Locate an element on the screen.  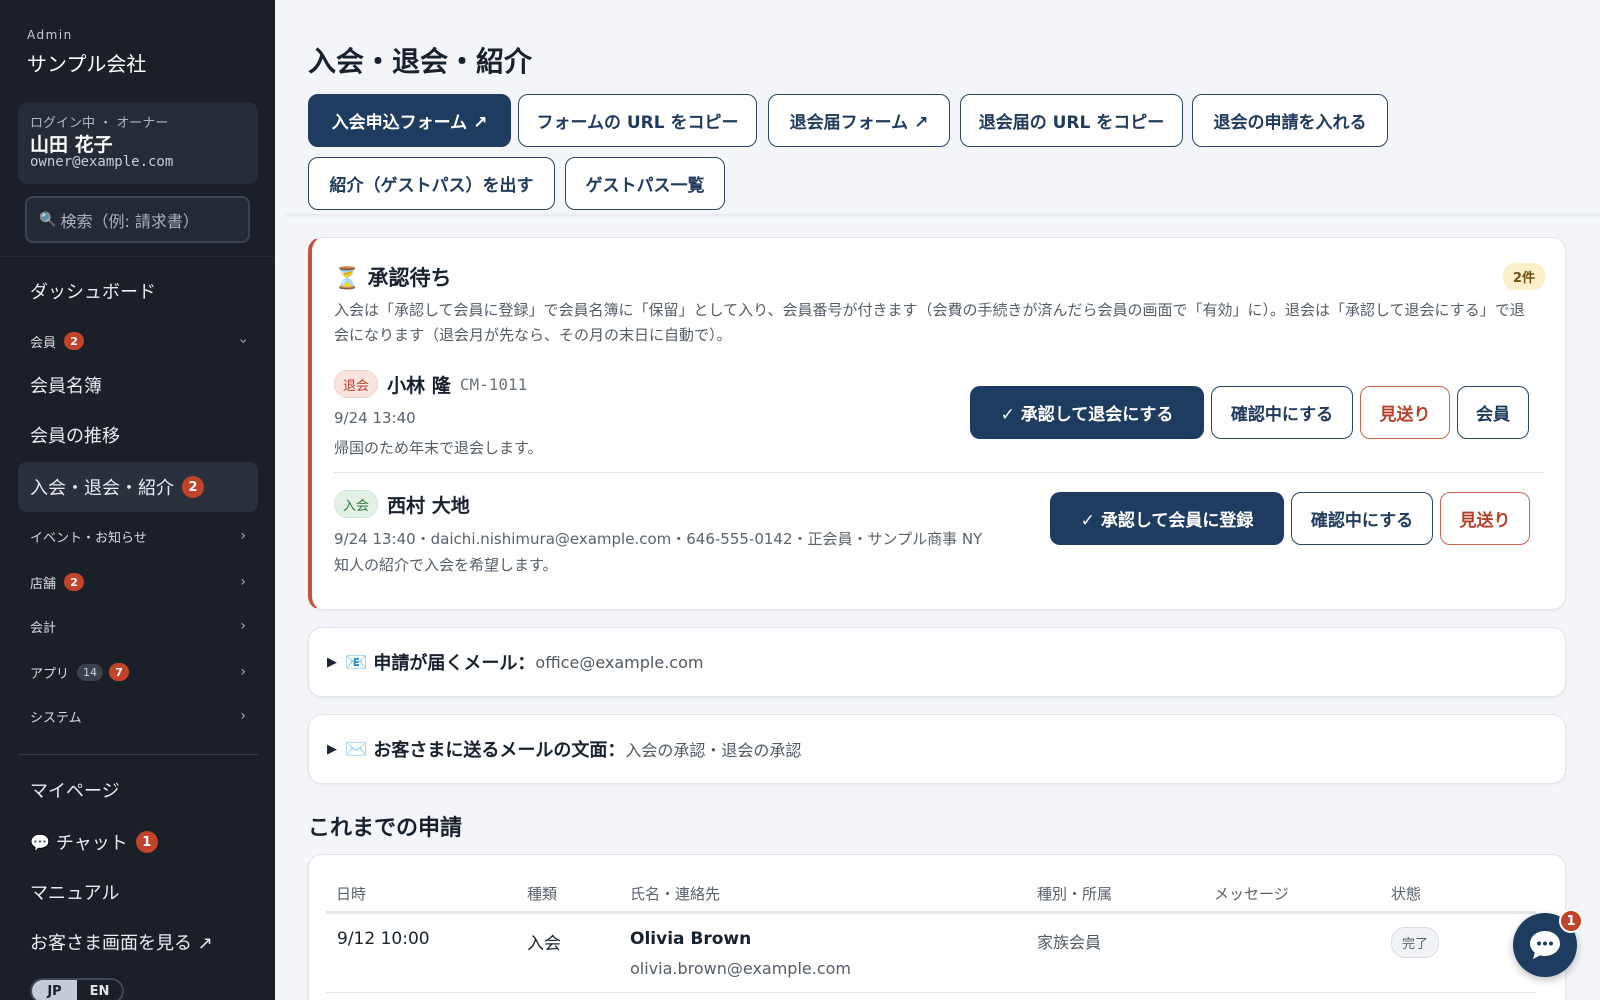
approve-leave-button: ✓ 承認して退会にする is located at coordinates (1087, 412).